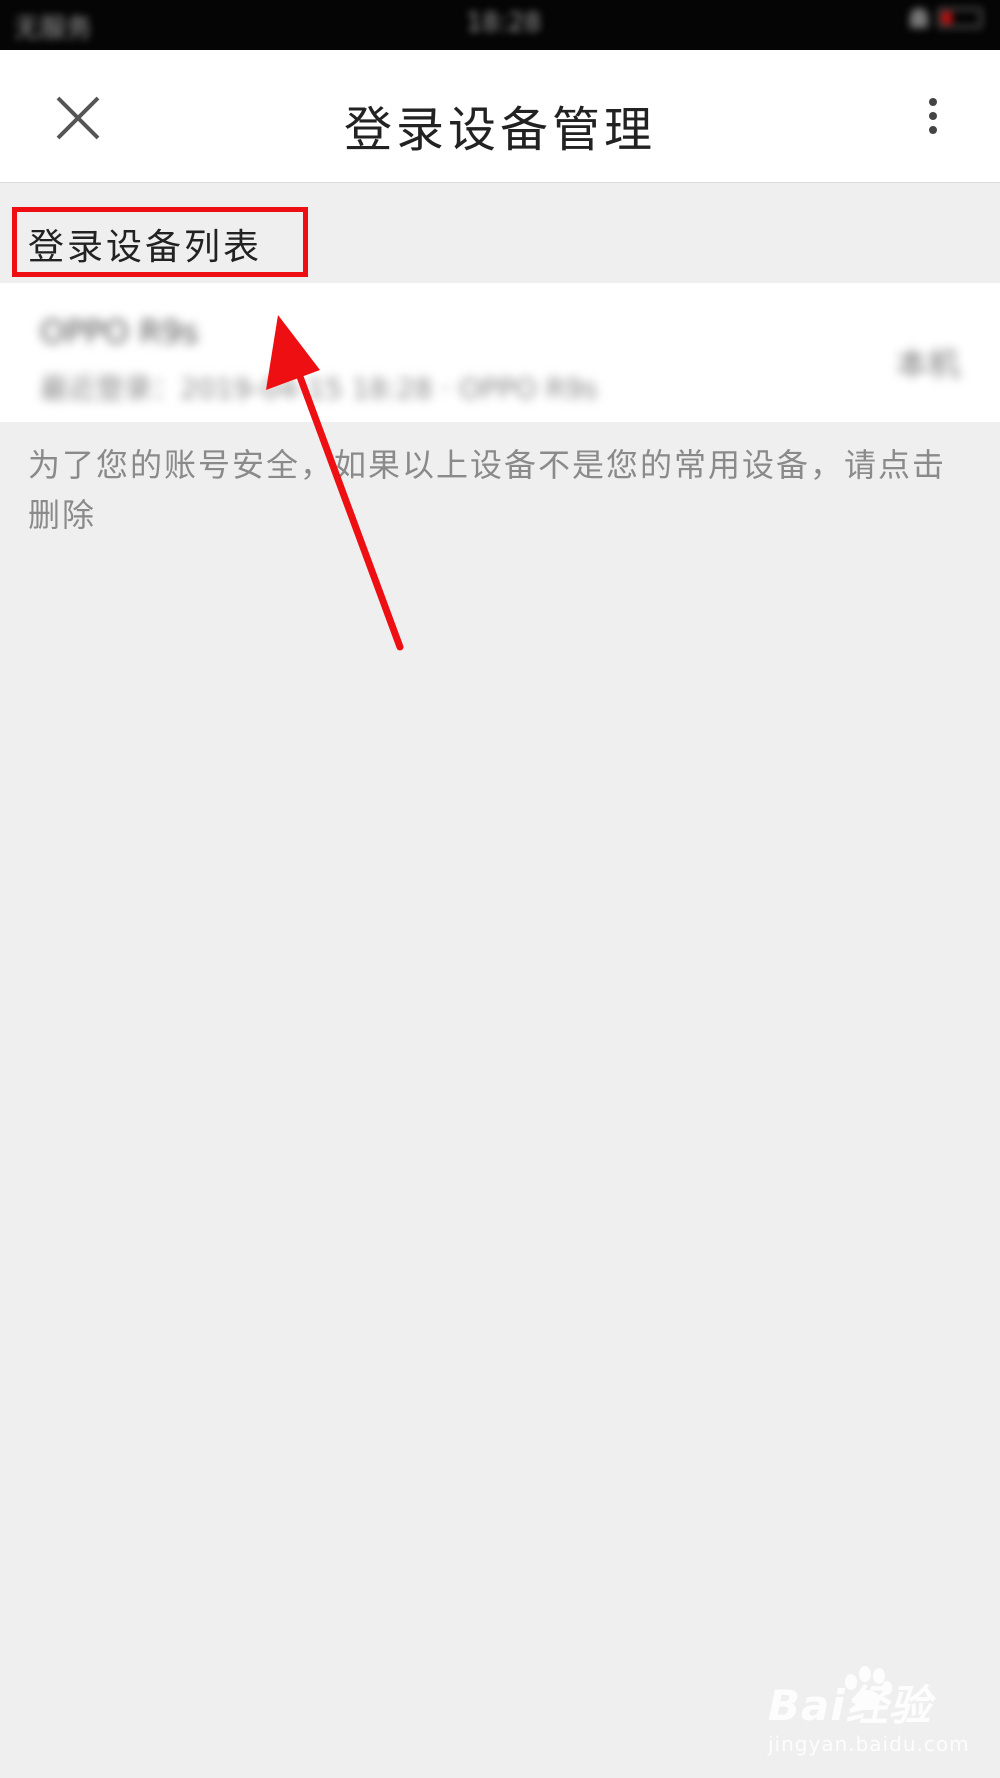  Describe the element at coordinates (487, 490) in the screenshot. I see `security-notice: 为了您的账号安全，如果以上设备不是您的常用设备，请点击删除` at that location.